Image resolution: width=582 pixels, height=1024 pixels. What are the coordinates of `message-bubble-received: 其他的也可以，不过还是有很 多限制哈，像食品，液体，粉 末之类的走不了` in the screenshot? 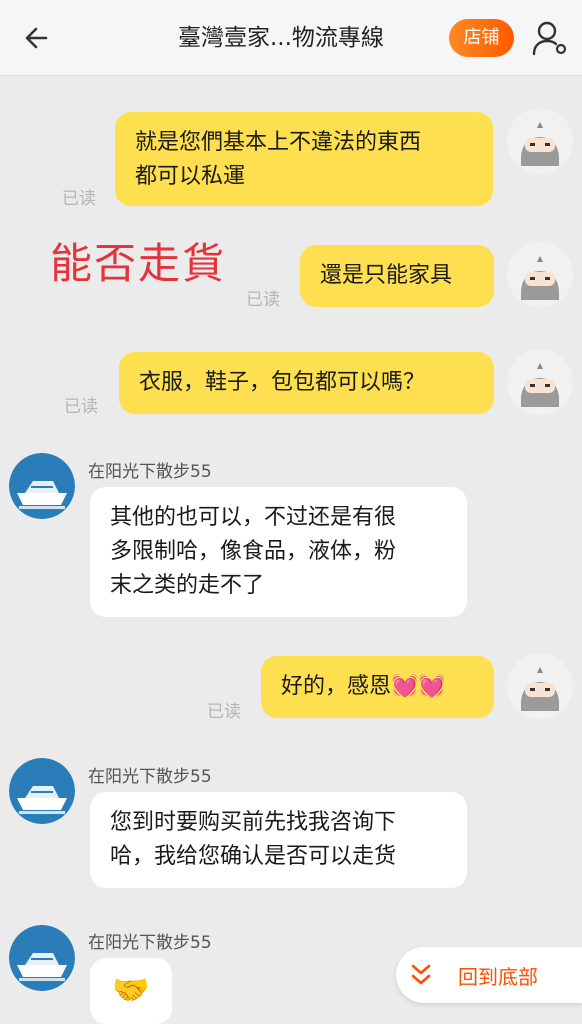 It's located at (278, 552).